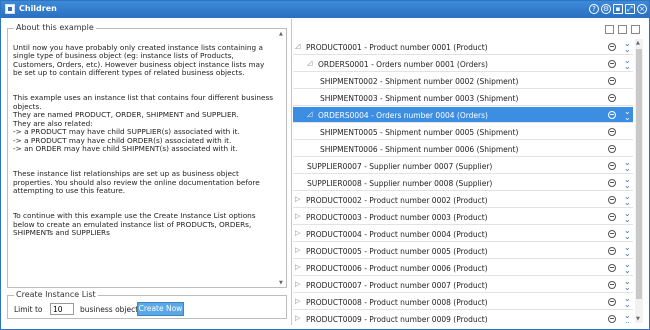 The image size is (650, 330). I want to click on collapse-all-icon, so click(622, 29).